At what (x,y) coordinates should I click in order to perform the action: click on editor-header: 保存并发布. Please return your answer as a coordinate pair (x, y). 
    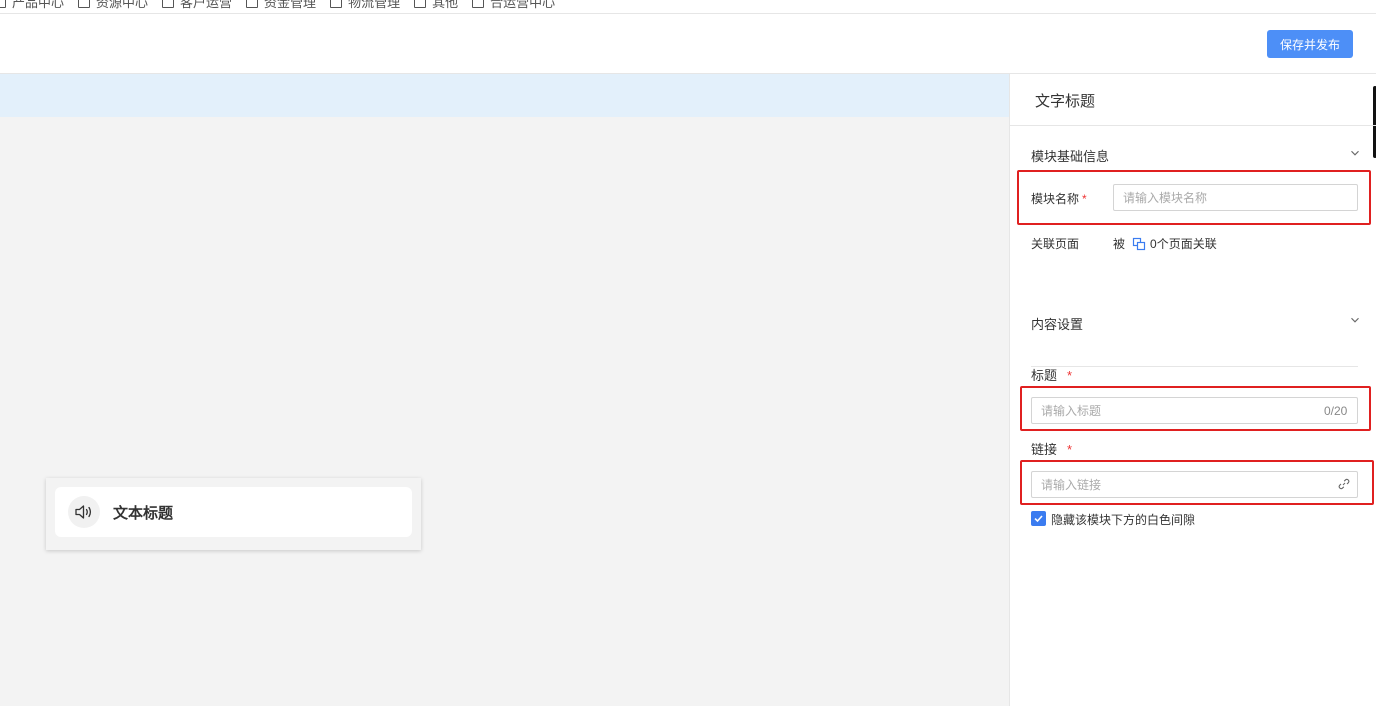
    Looking at the image, I should click on (688, 44).